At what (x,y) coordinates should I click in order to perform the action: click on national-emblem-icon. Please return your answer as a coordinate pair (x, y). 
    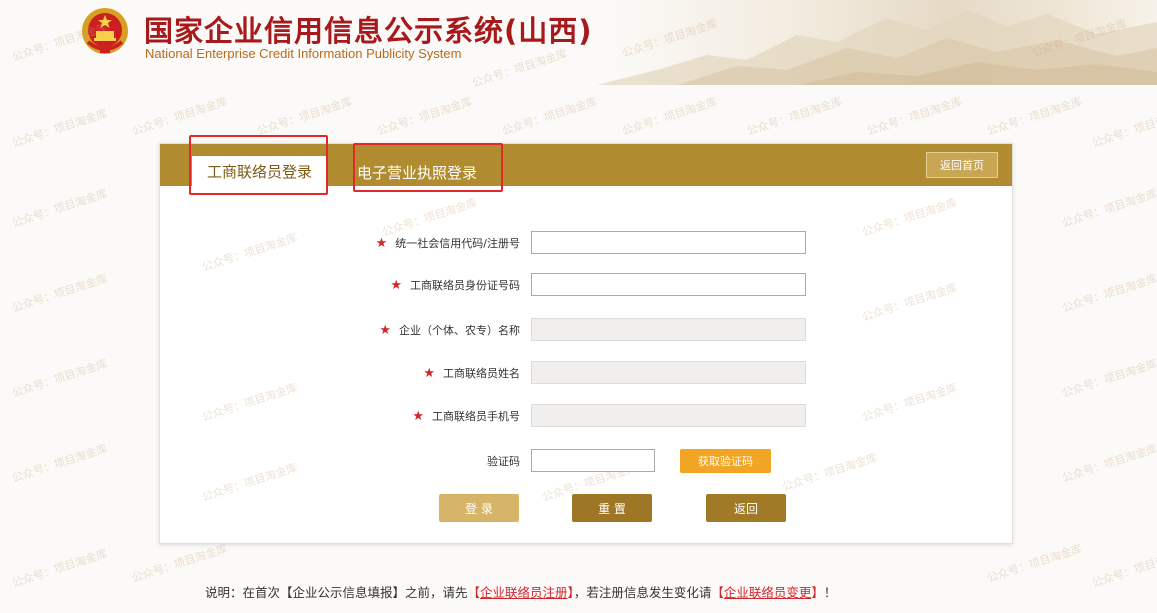
    Looking at the image, I should click on (105, 31).